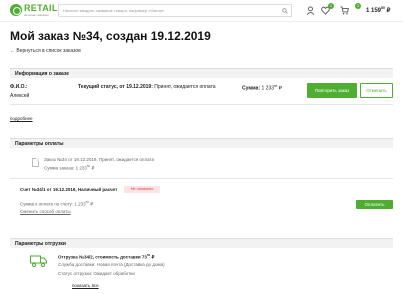 Image resolution: width=403 pixels, height=294 pixels. What do you see at coordinates (153, 257) in the screenshot?
I see `shipment-title-currency: ₽` at bounding box center [153, 257].